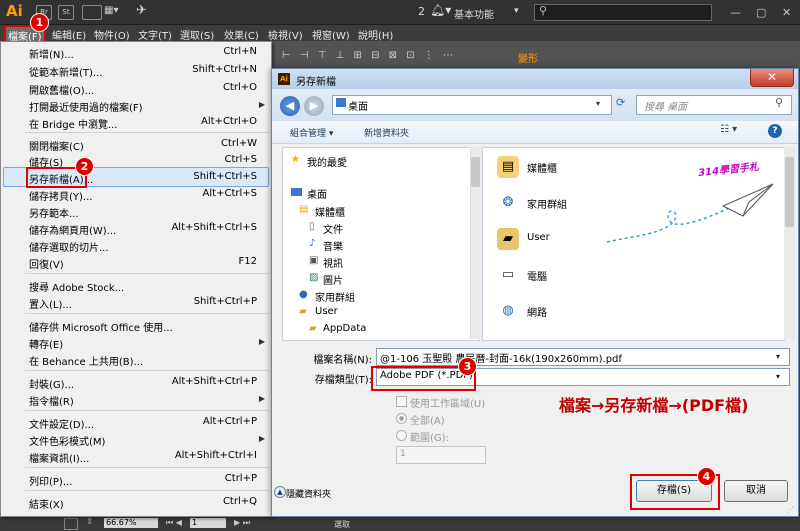 The image size is (800, 531). Describe the element at coordinates (241, 34) in the screenshot. I see `menu-effect: 效果(C)` at that location.